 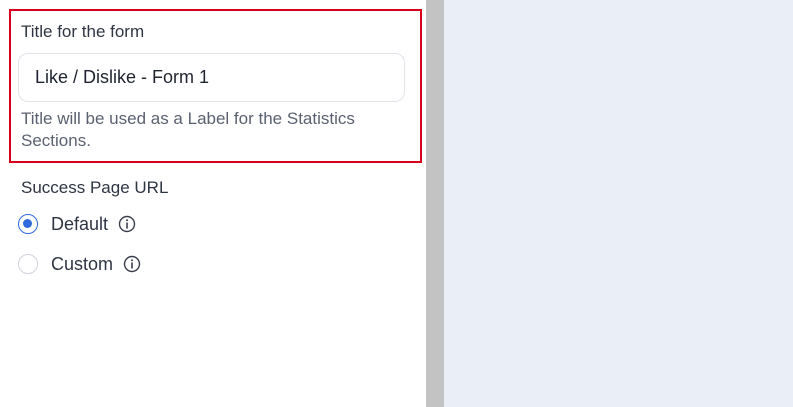 What do you see at coordinates (28, 224) in the screenshot?
I see `default-radio` at bounding box center [28, 224].